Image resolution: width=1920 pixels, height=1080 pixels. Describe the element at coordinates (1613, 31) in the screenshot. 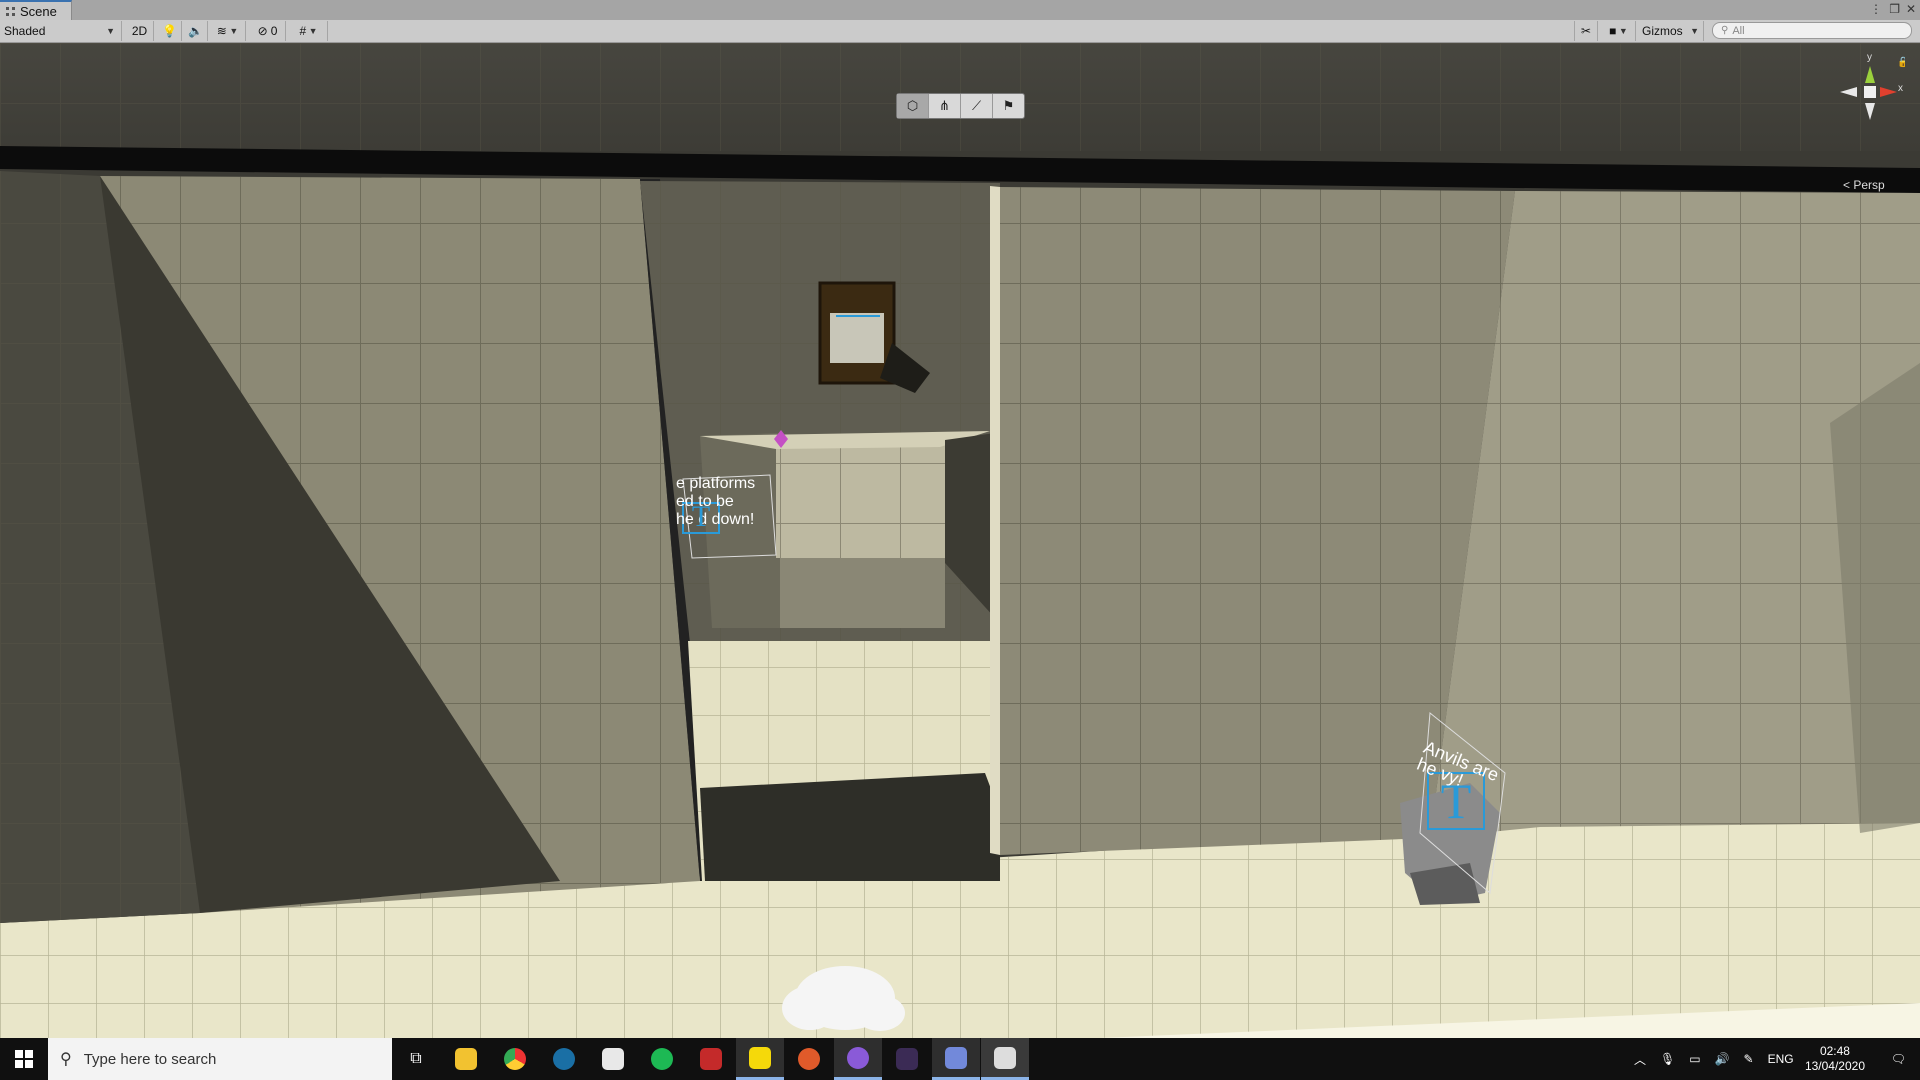

I see `camera-icon: ■` at that location.